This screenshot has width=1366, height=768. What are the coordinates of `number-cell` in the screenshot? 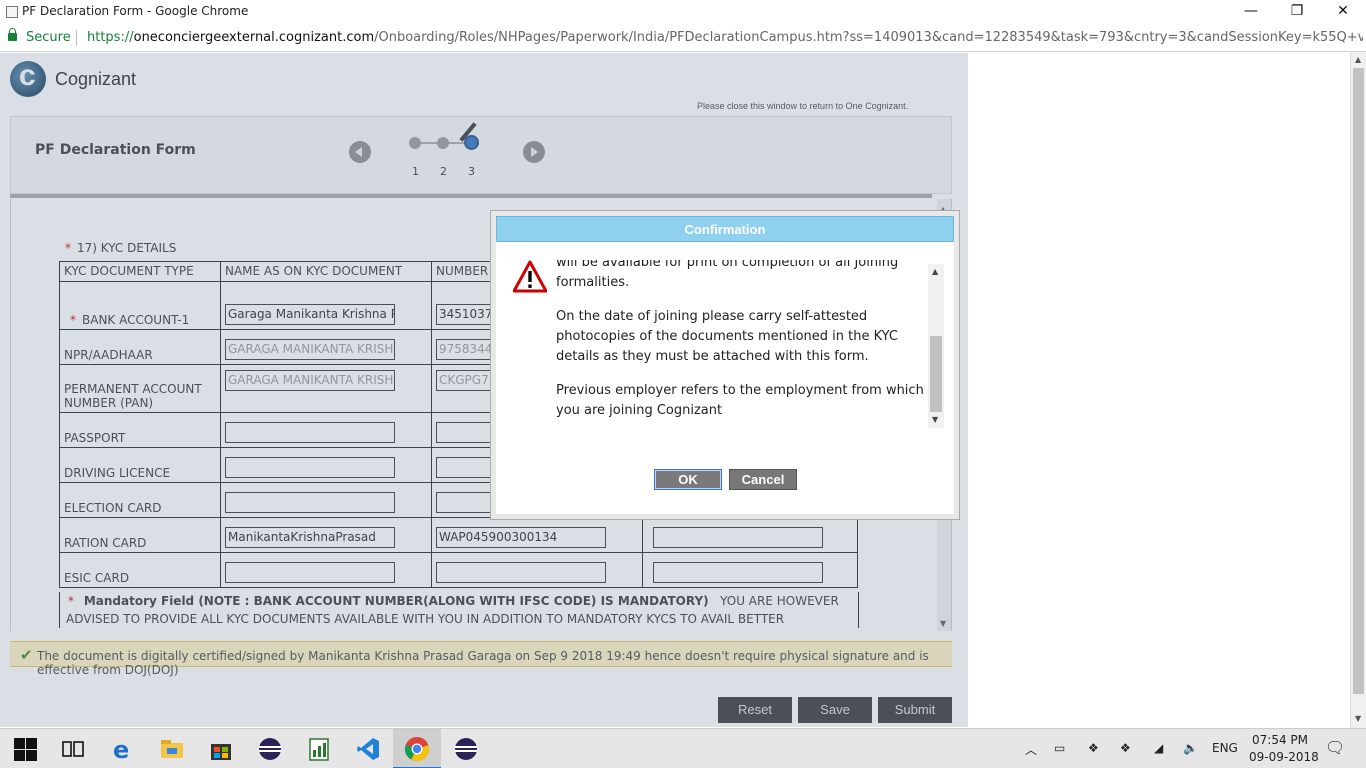 It's located at (537, 570).